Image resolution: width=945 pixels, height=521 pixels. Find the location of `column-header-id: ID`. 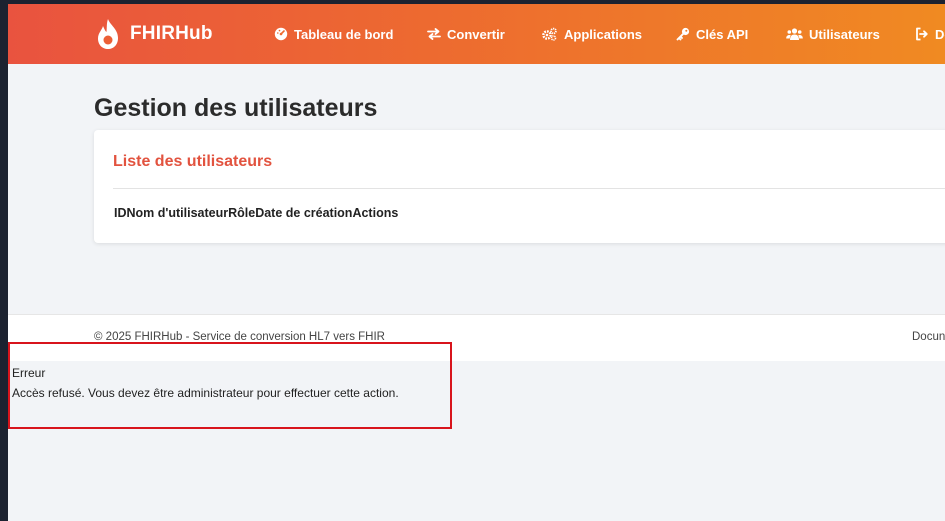

column-header-id: ID is located at coordinates (120, 213).